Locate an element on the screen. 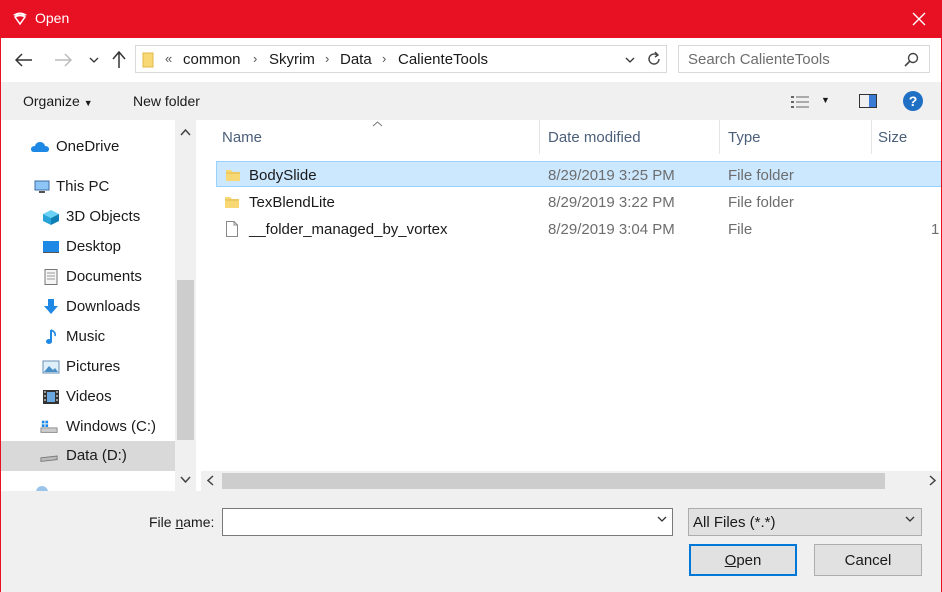  recent-locations-button is located at coordinates (94, 60).